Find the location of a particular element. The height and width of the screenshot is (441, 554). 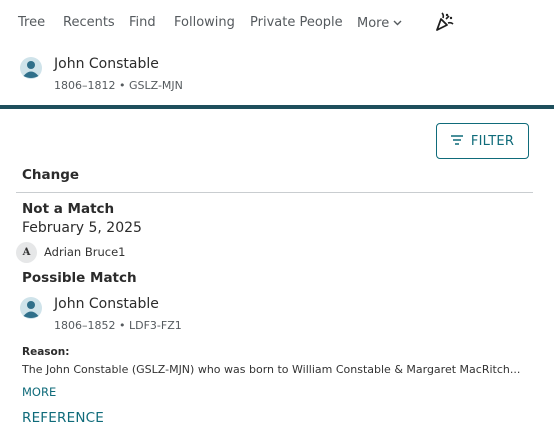

nav-recents: Recents is located at coordinates (89, 22).